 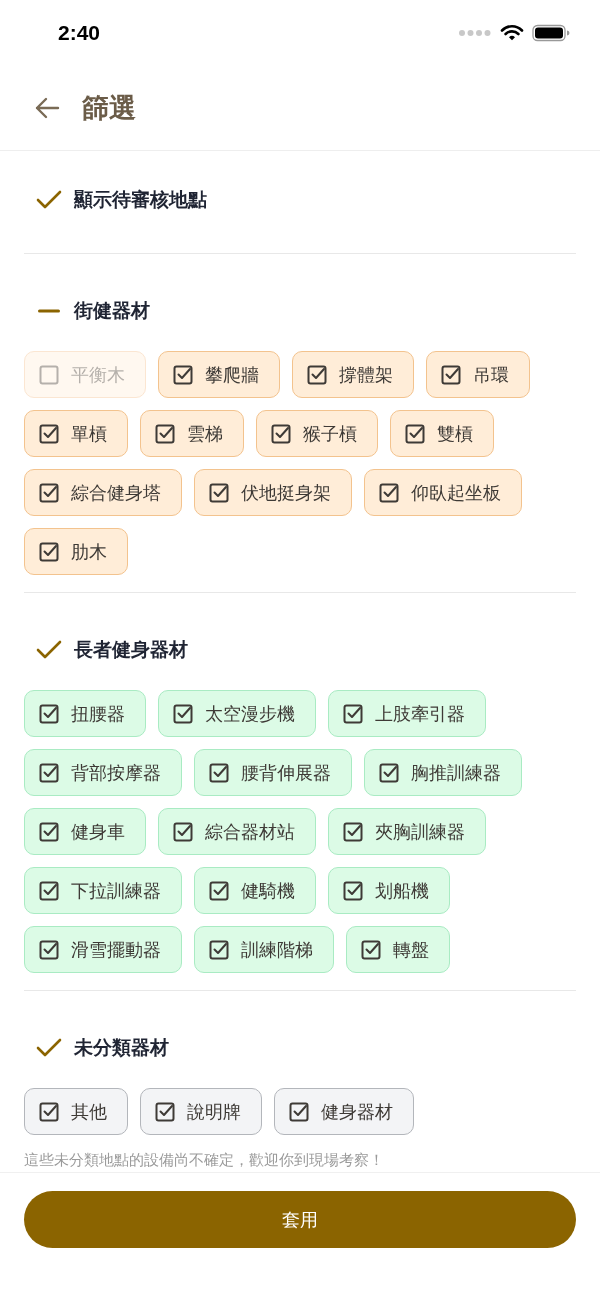 I want to click on filter-chip: 其他, so click(x=76, y=1111).